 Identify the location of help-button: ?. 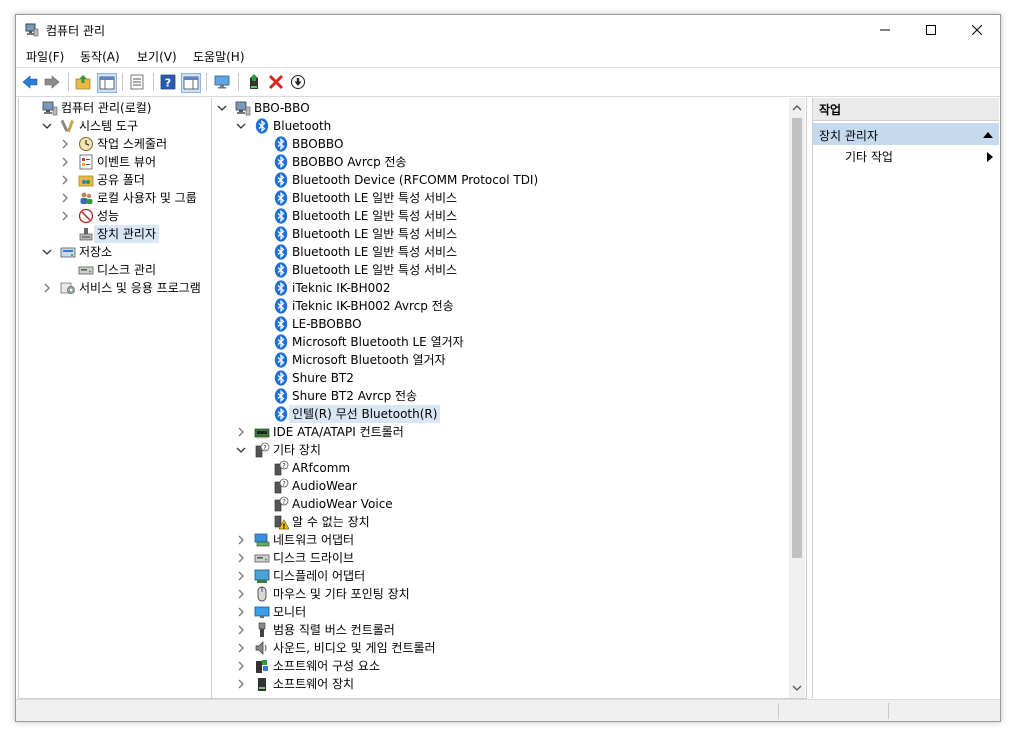
(168, 82).